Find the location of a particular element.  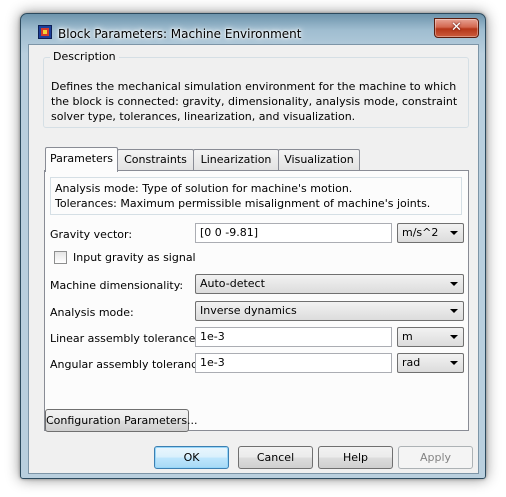

tab-visualization: Visualization is located at coordinates (319, 159).